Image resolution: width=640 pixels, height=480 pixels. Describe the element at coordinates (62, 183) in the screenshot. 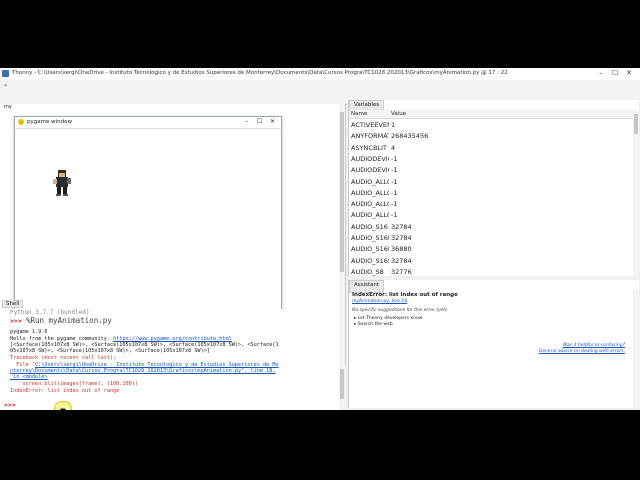

I see `game-sprite` at that location.